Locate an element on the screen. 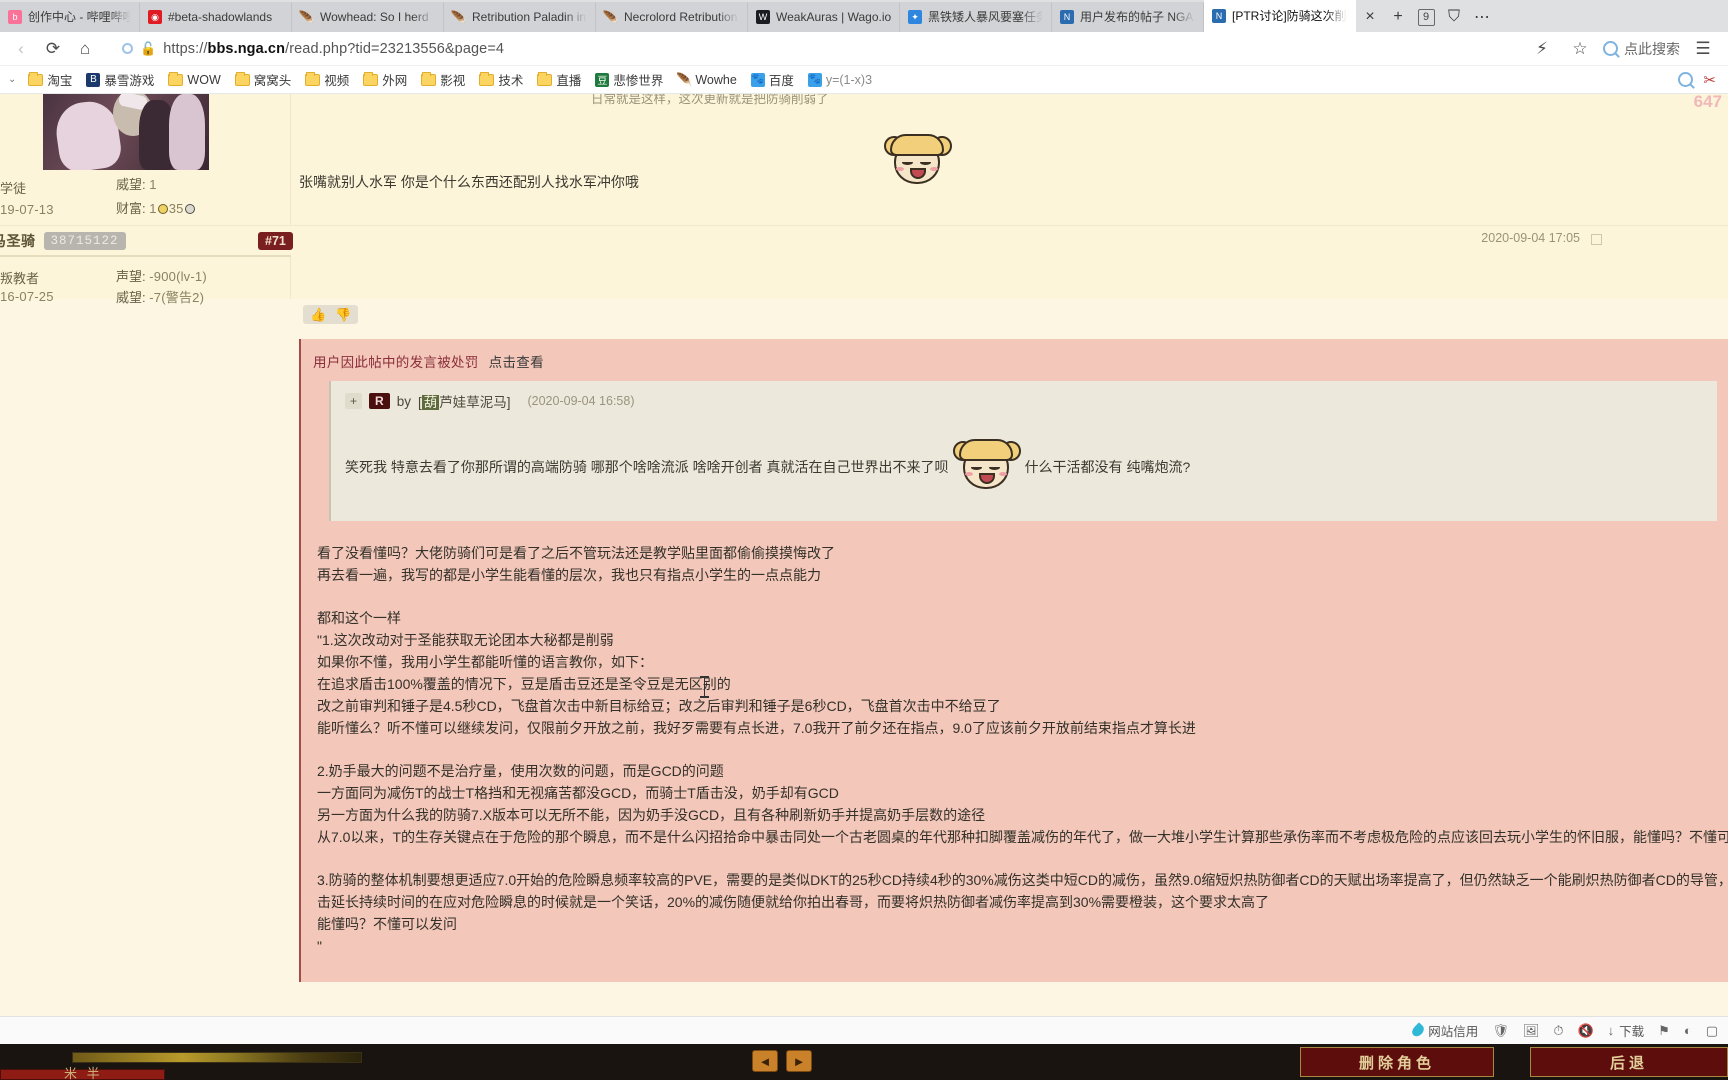  bookmark-item-8: 直播 is located at coordinates (559, 79).